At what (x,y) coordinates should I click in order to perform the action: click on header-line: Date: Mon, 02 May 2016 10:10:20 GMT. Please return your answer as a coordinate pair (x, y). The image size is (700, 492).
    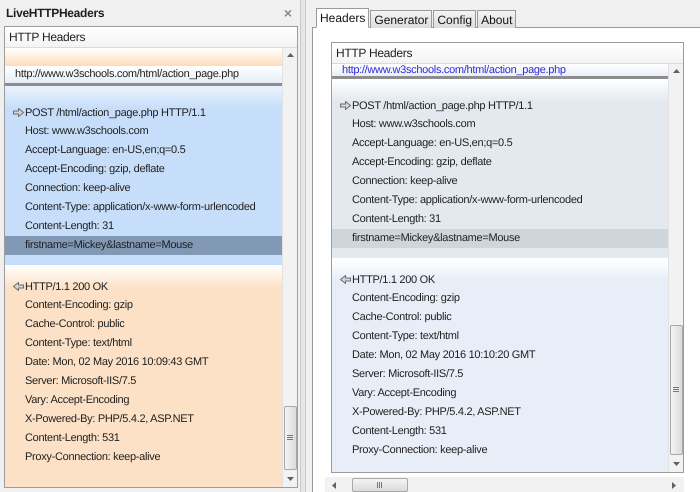
    Looking at the image, I should click on (443, 355).